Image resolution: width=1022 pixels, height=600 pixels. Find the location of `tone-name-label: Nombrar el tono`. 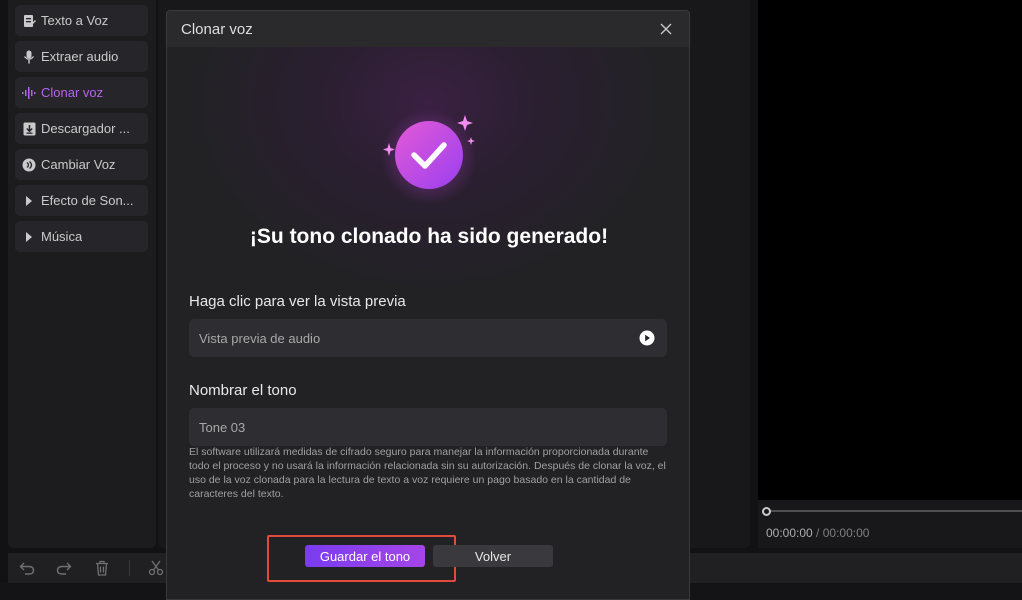

tone-name-label: Nombrar el tono is located at coordinates (243, 390).